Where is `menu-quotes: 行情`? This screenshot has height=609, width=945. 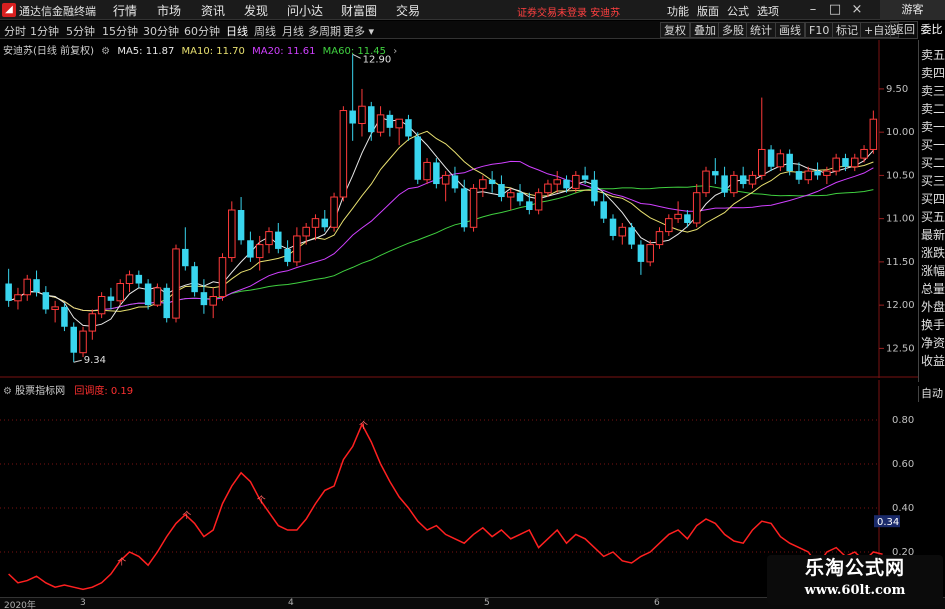
menu-quotes: 行情 is located at coordinates (125, 10).